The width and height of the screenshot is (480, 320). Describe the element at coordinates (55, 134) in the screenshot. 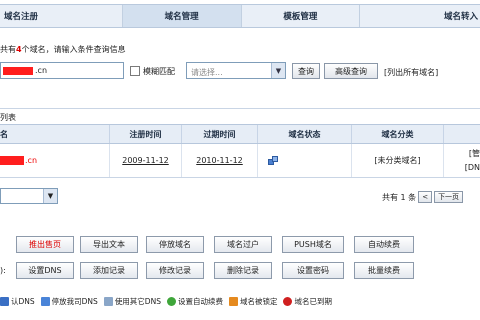

I see `col-domain-name: 名` at that location.